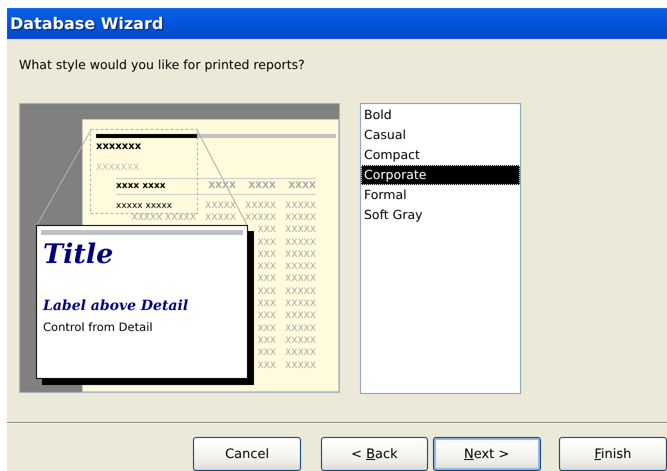  What do you see at coordinates (440, 175) in the screenshot?
I see `list-item: Corporate` at bounding box center [440, 175].